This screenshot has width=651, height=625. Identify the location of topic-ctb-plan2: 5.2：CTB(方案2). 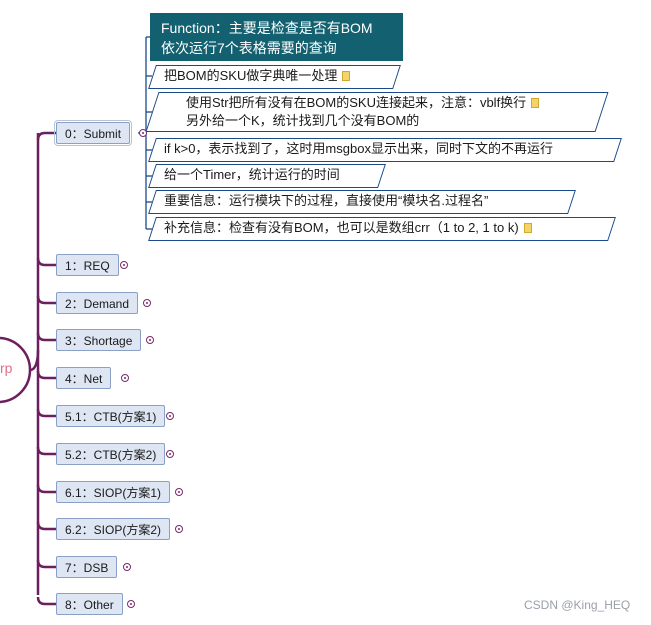
(111, 454).